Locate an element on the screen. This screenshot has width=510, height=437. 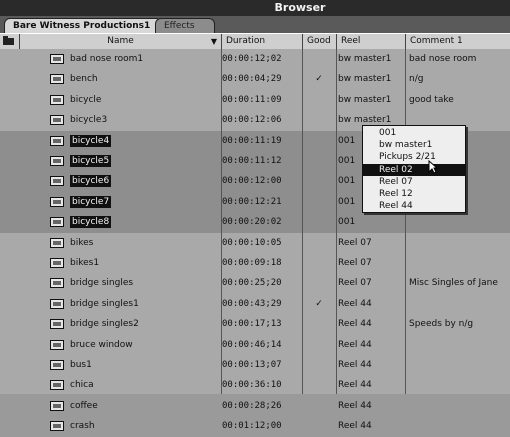
clip-duration-text: 00:00:46;14 is located at coordinates (252, 344).